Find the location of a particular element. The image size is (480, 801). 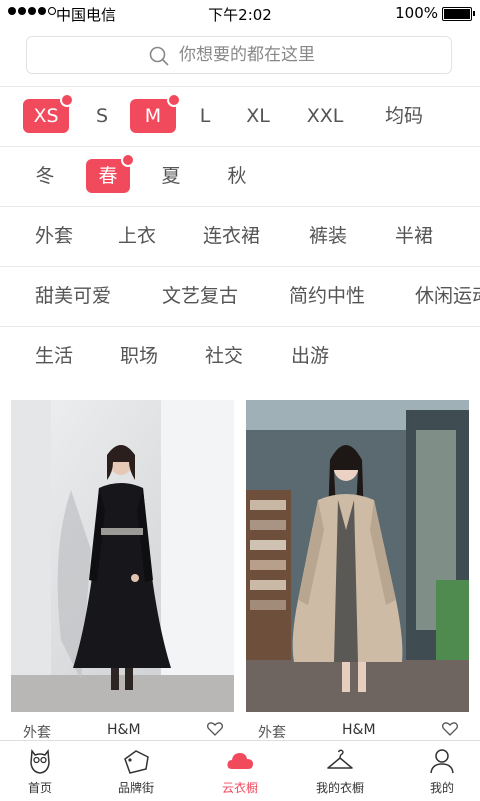

tab-label: 我的衣橱 is located at coordinates (339, 788).